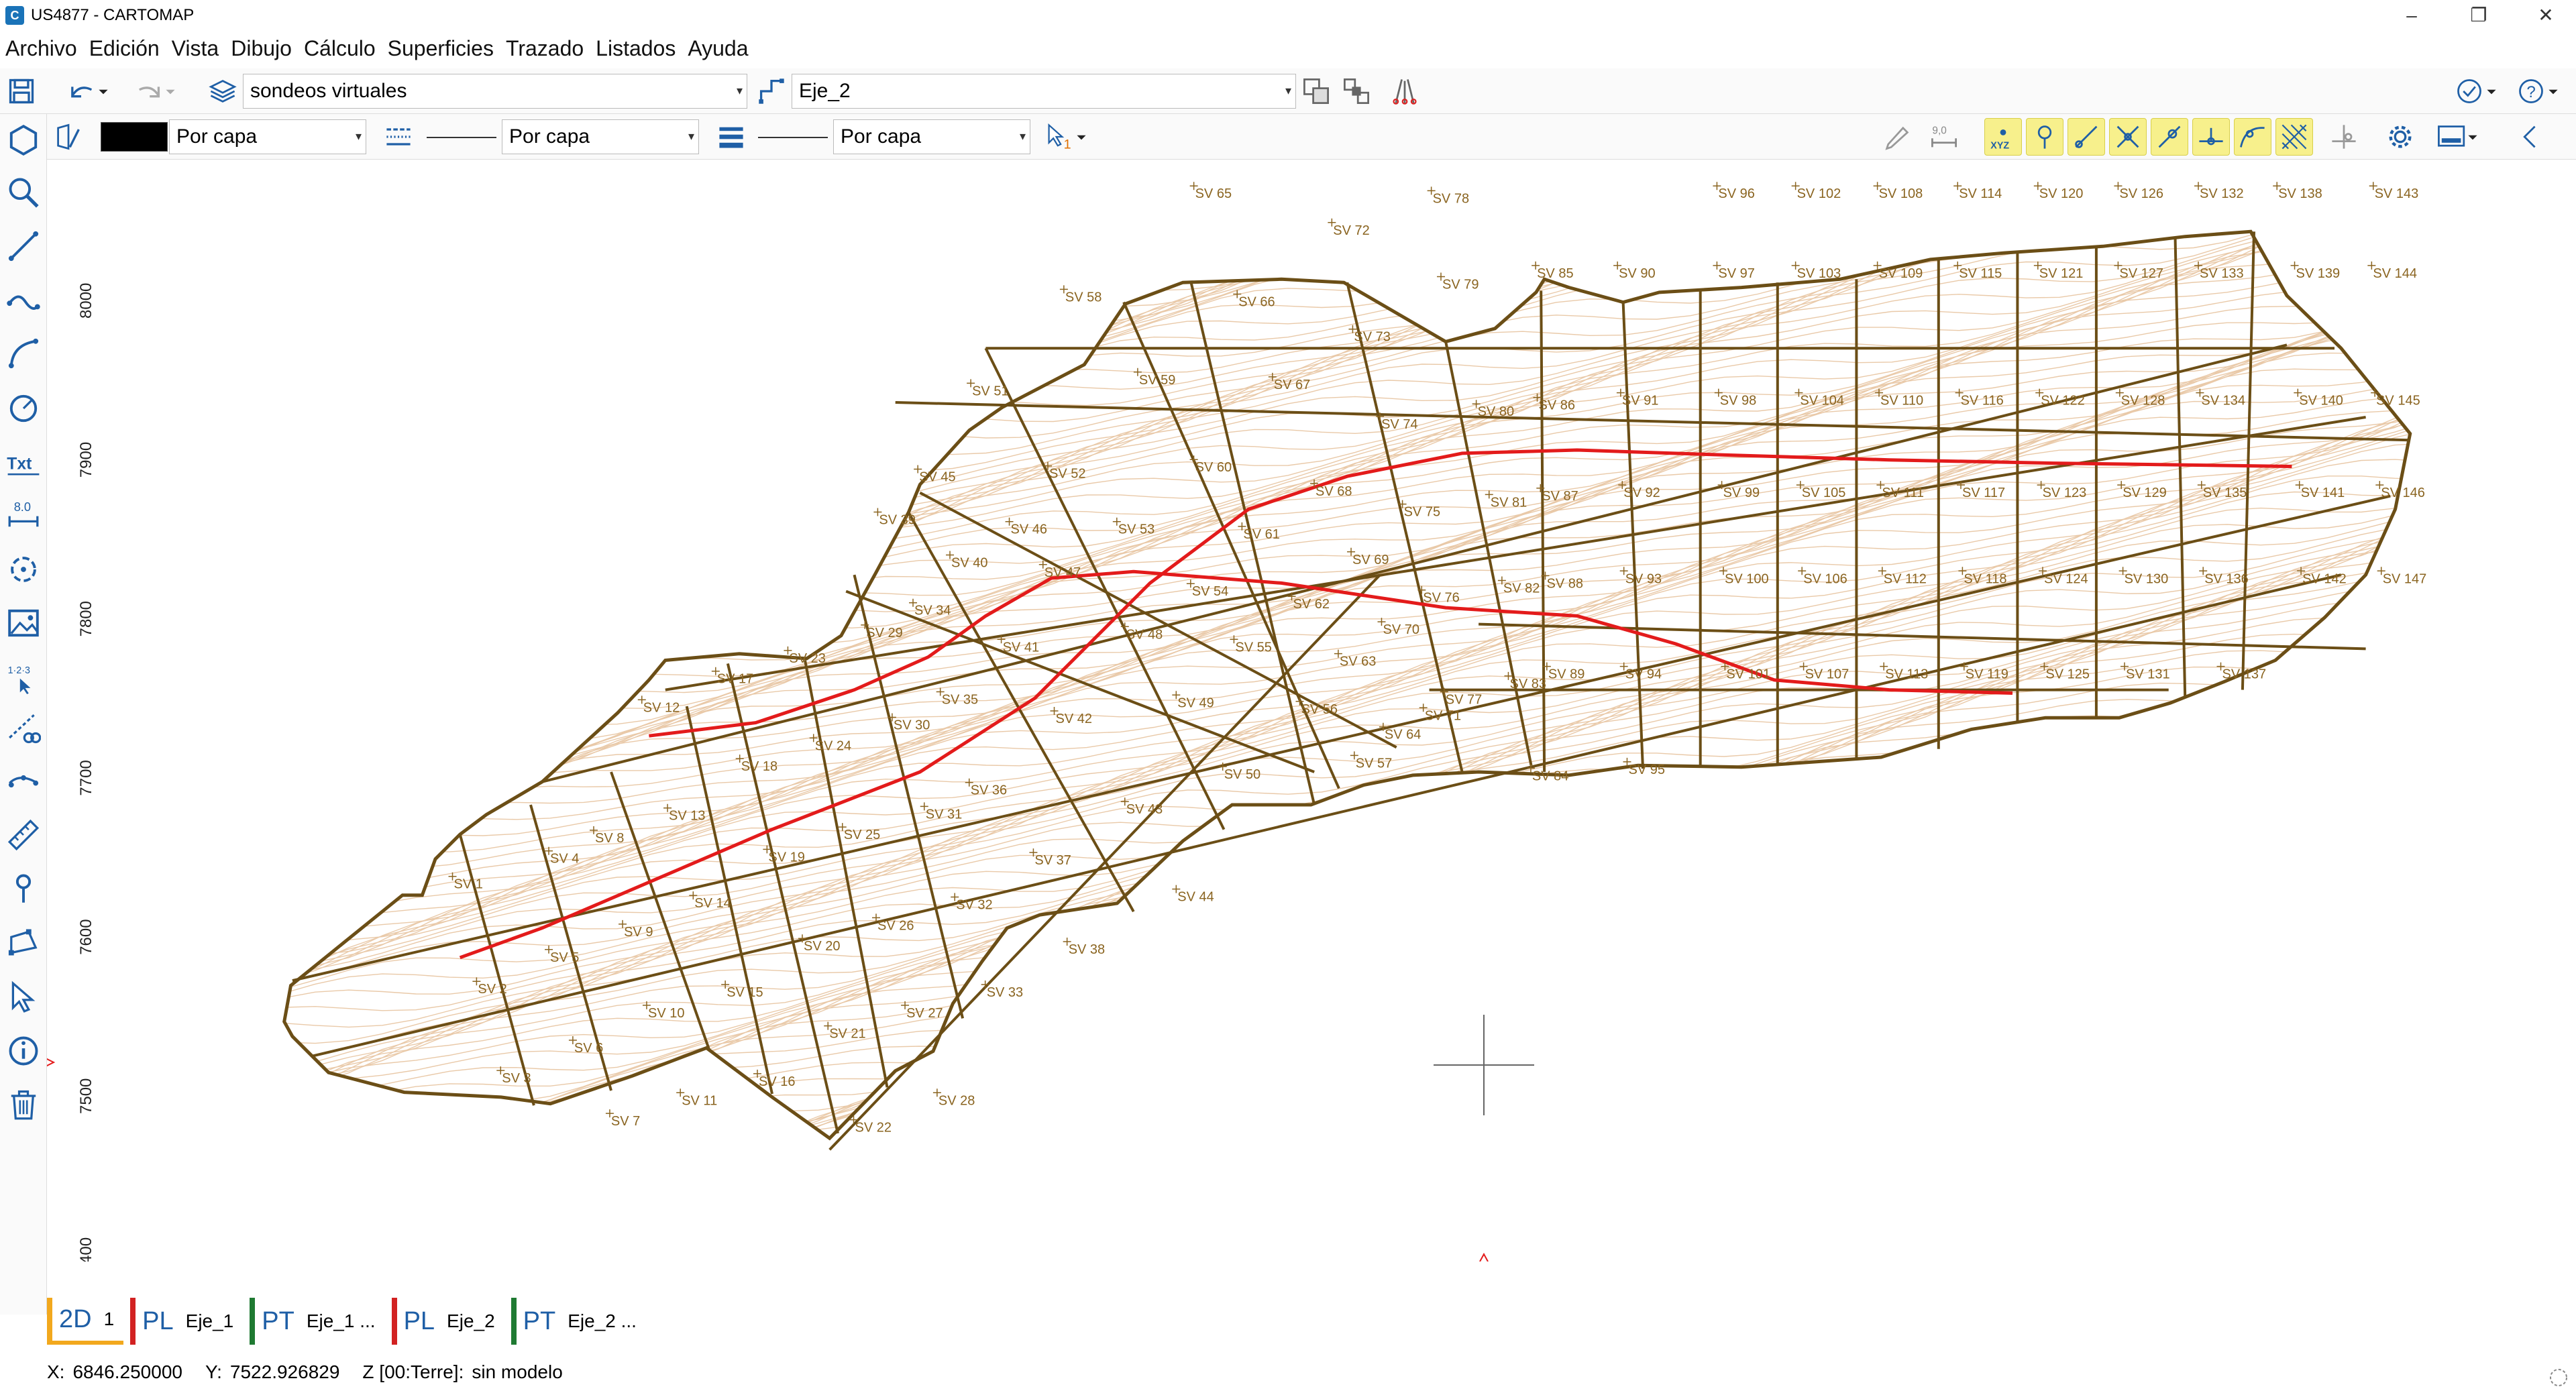  Describe the element at coordinates (2479, 15) in the screenshot. I see `restore-button: ❐` at that location.